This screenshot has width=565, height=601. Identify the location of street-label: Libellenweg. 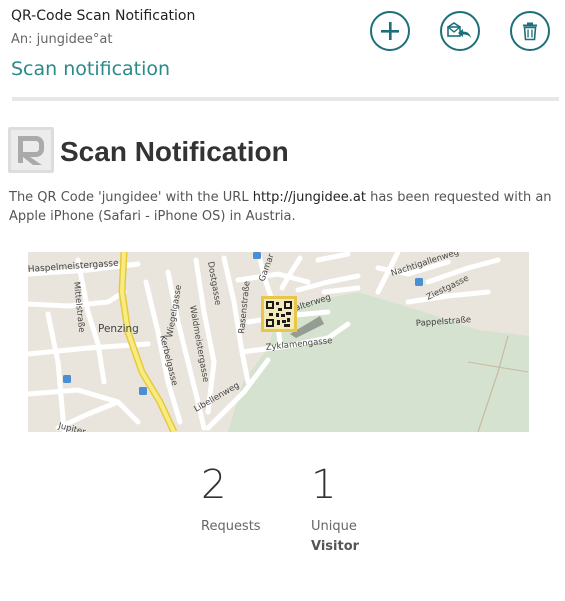
(217, 398).